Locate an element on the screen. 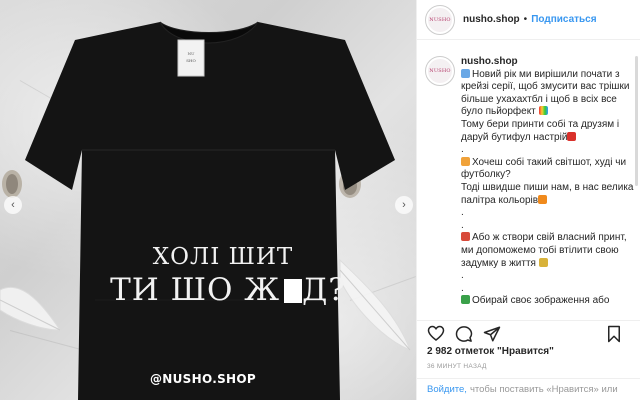 This screenshot has width=640, height=400. clover-emoji-icon is located at coordinates (465, 300).